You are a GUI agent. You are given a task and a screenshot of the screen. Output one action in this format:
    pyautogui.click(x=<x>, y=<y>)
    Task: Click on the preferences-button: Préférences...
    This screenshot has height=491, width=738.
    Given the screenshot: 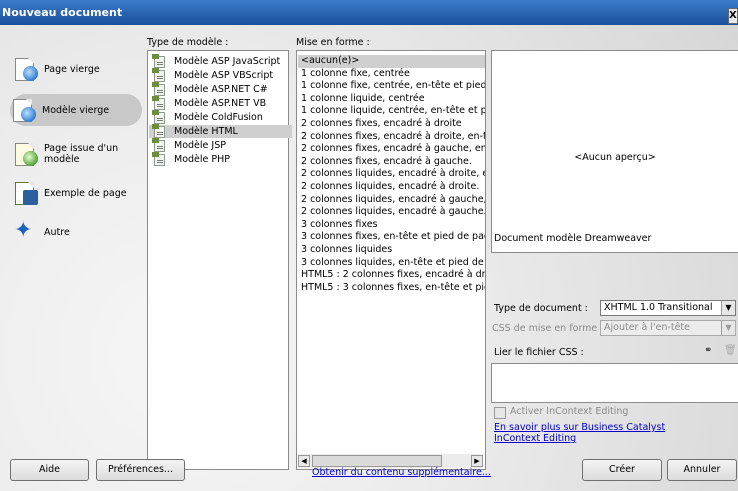 What is the action you would take?
    pyautogui.click(x=140, y=470)
    